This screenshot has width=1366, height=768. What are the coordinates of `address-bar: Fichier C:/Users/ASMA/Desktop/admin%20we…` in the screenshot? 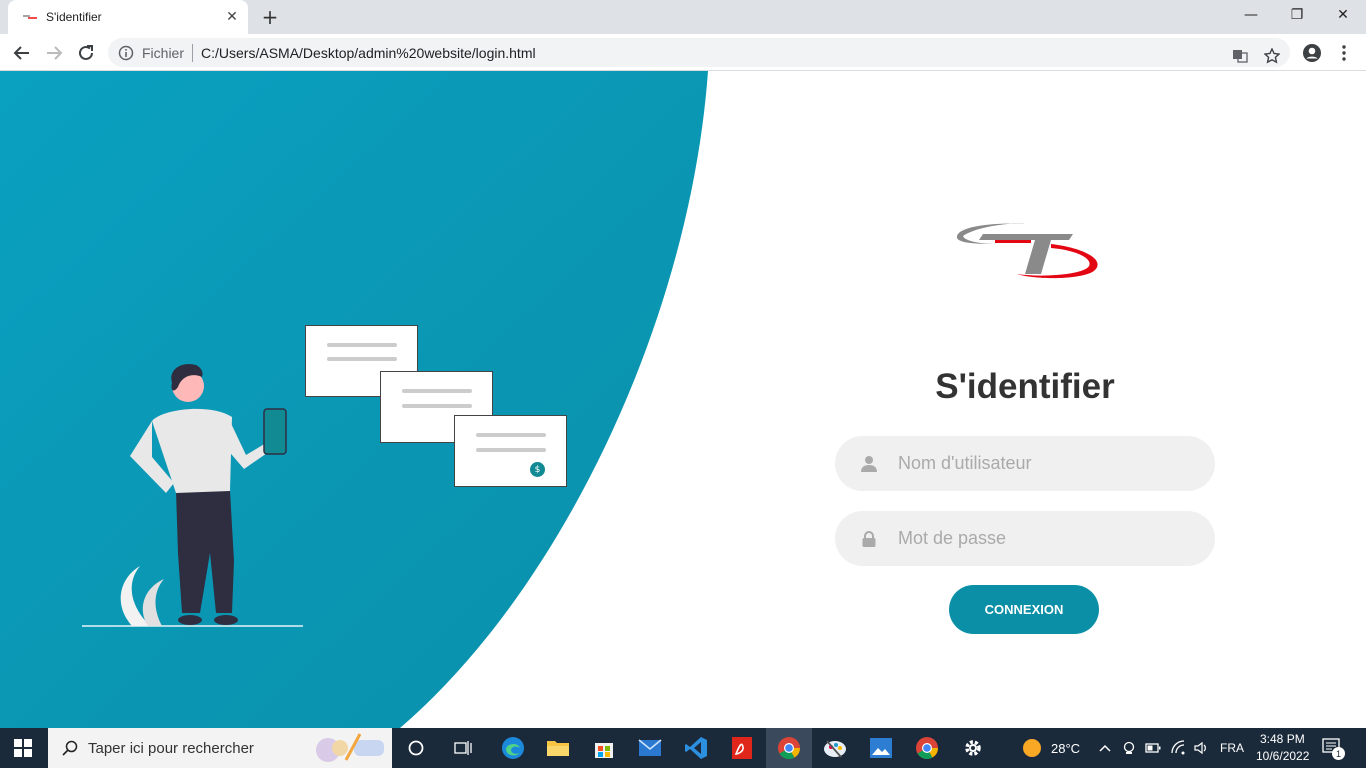 It's located at (699, 52).